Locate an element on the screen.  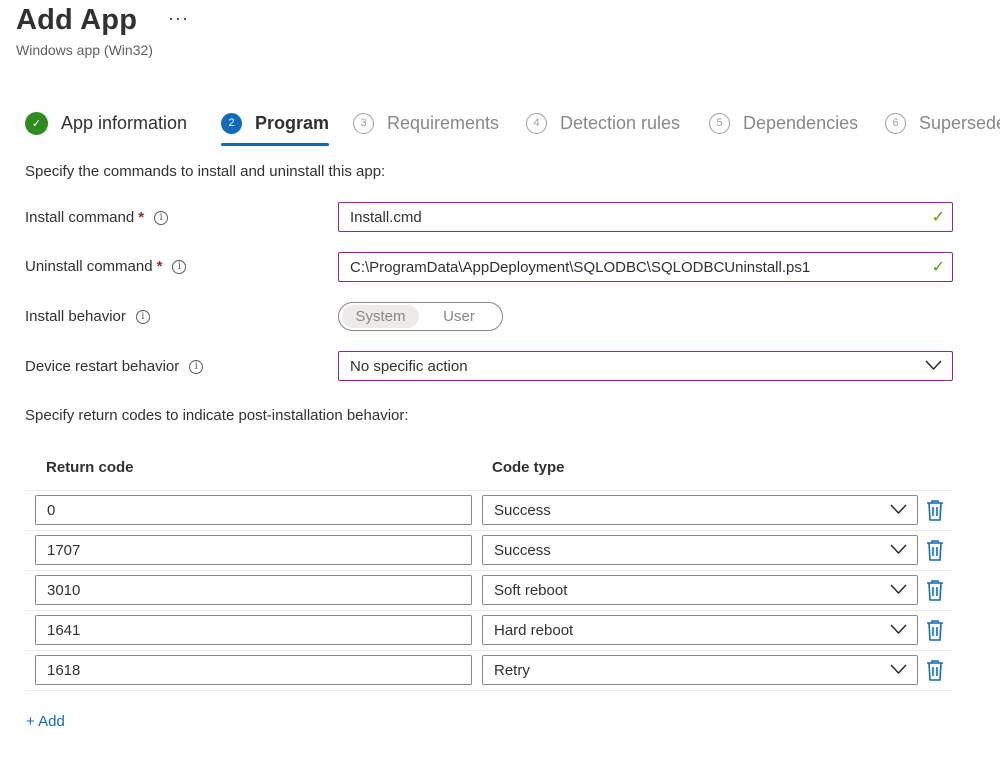
table-row: 3010 Soft reboot is located at coordinates (488, 591).